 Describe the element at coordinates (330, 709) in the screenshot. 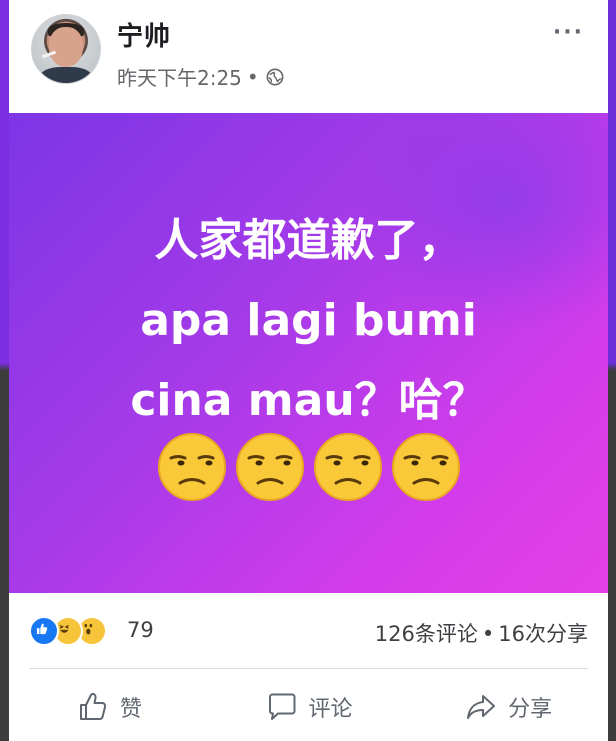

I see `comment-button-label: 评论` at that location.